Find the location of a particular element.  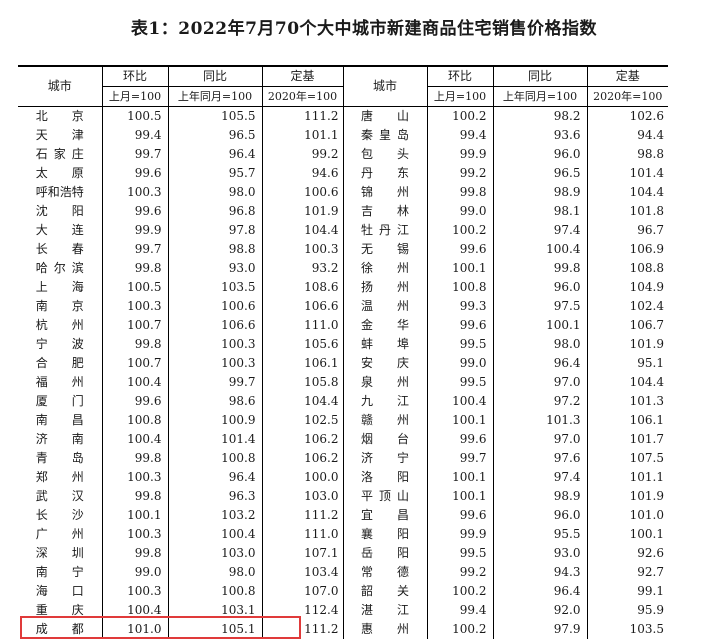

city-name-left: 沈阳 is located at coordinates (60, 211).